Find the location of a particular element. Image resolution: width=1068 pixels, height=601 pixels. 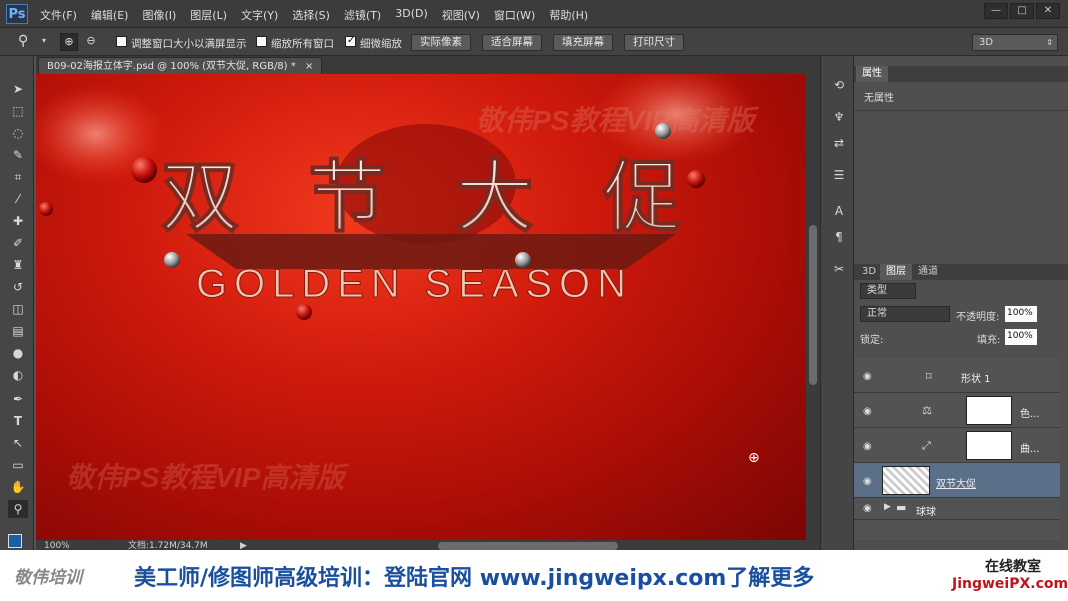

close-button: ✕ is located at coordinates (1048, 11).